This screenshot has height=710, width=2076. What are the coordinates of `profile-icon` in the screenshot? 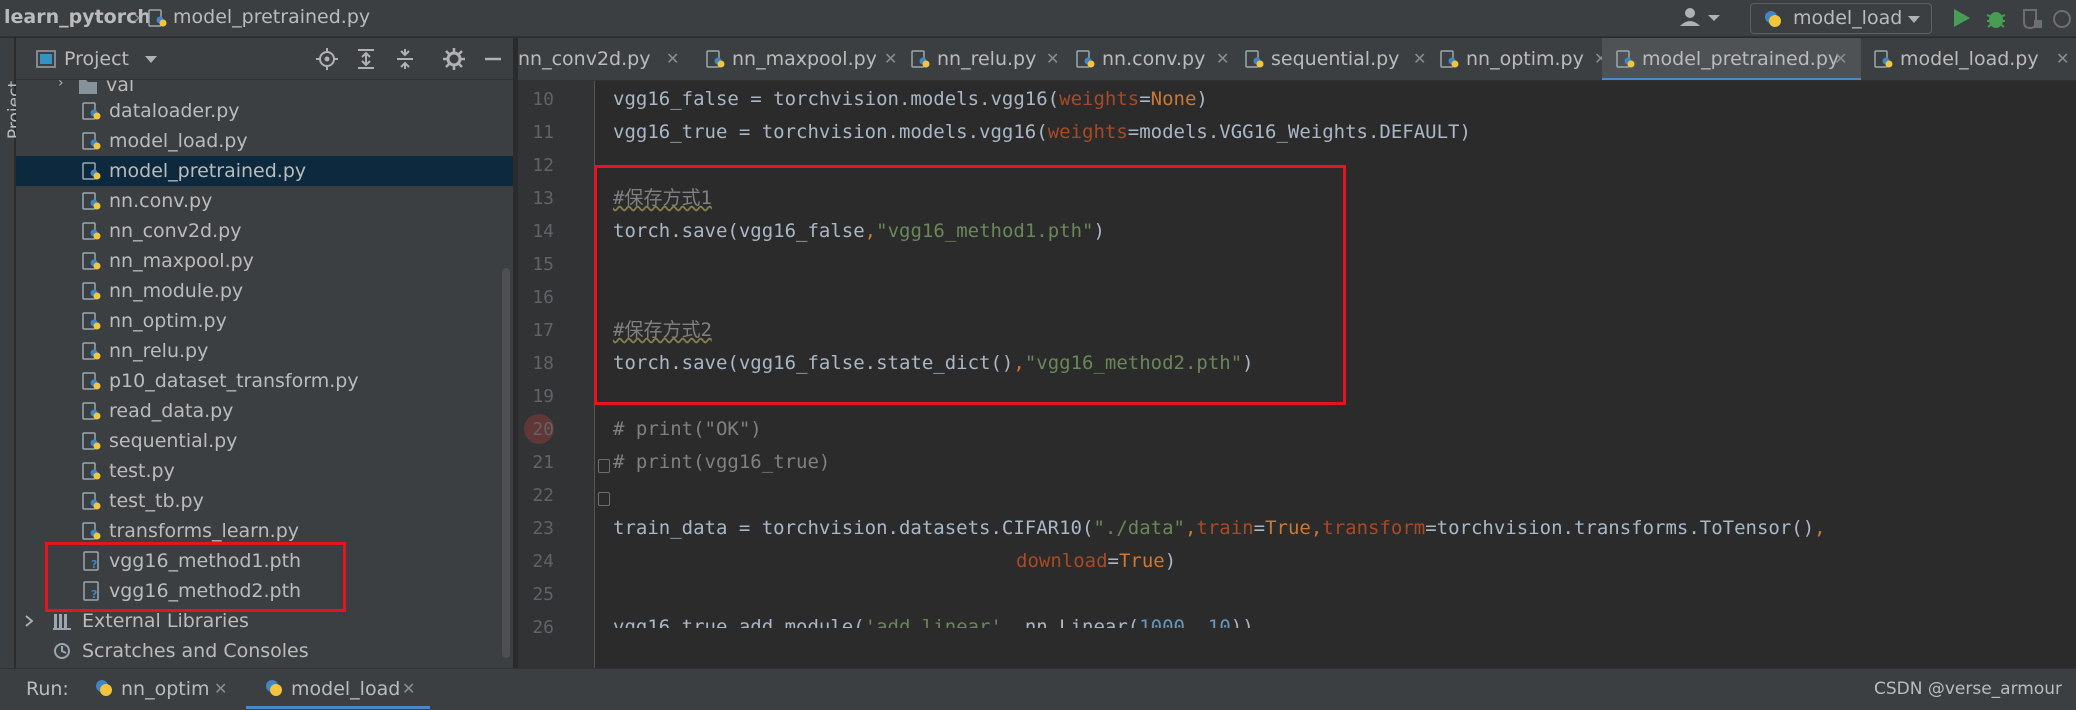 It's located at (2063, 19).